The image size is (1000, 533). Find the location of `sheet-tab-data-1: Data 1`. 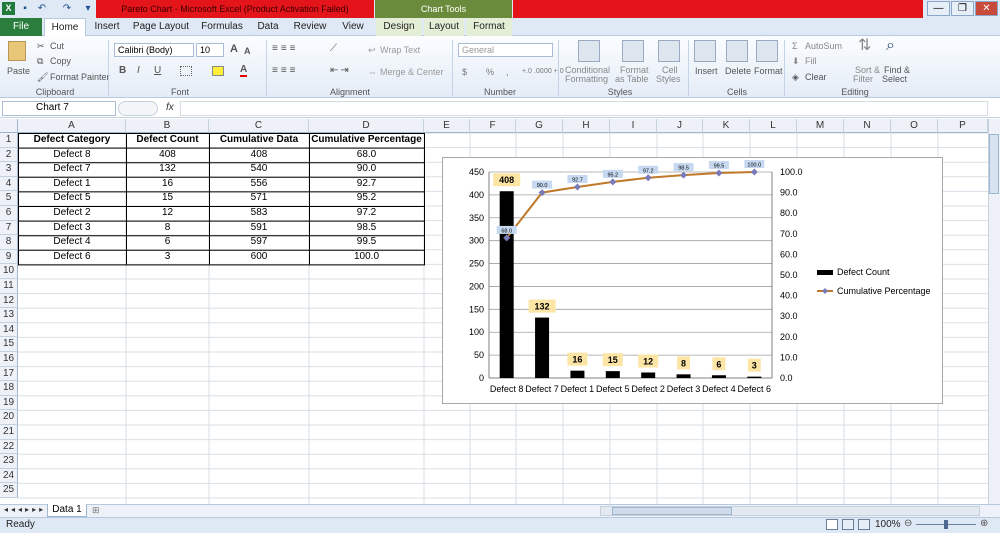

sheet-tab-data-1: Data 1 is located at coordinates (67, 510).